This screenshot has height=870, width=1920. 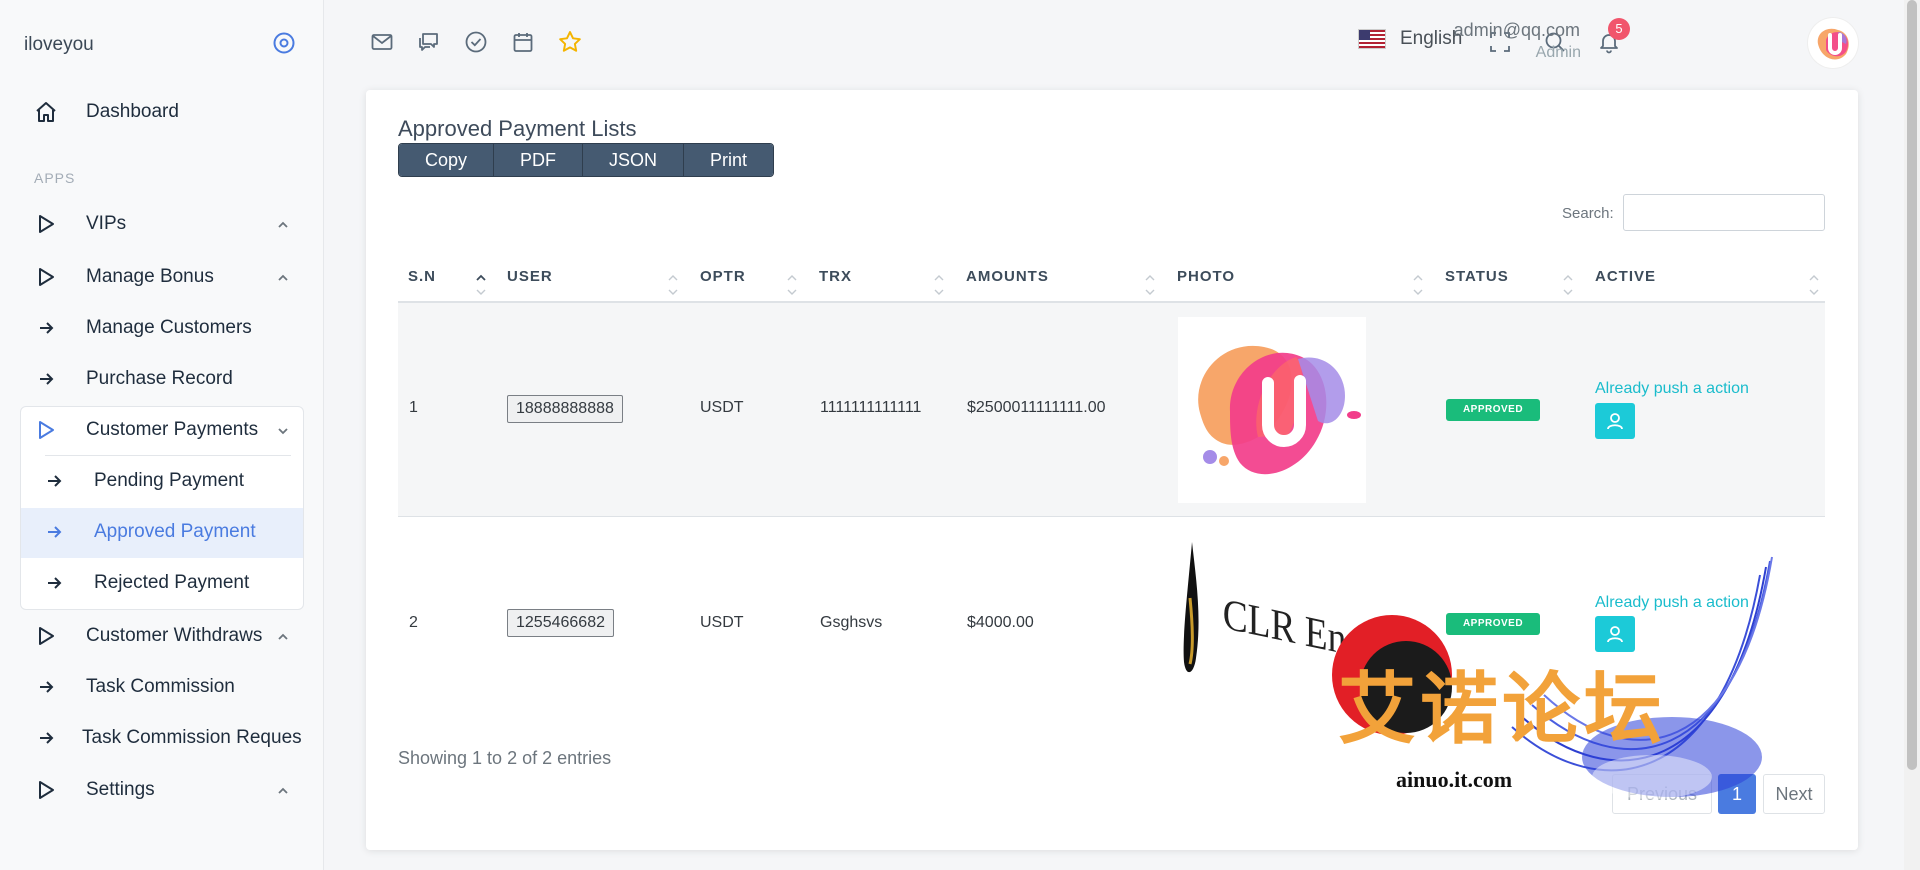 I want to click on print-button: Print, so click(x=729, y=160).